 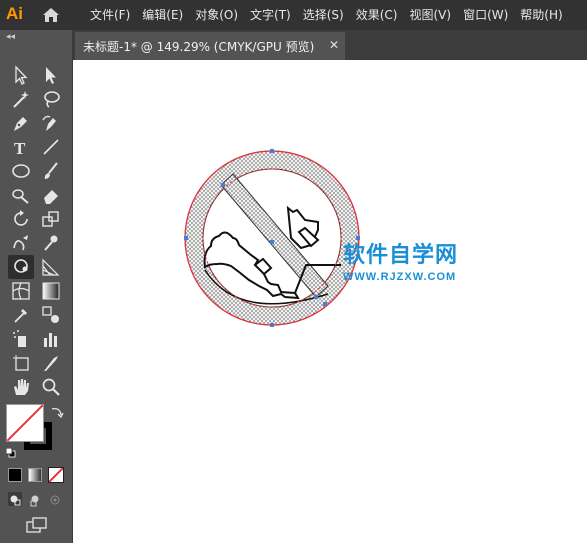 What do you see at coordinates (270, 15) in the screenshot?
I see `menu-type: 文字(T)` at bounding box center [270, 15].